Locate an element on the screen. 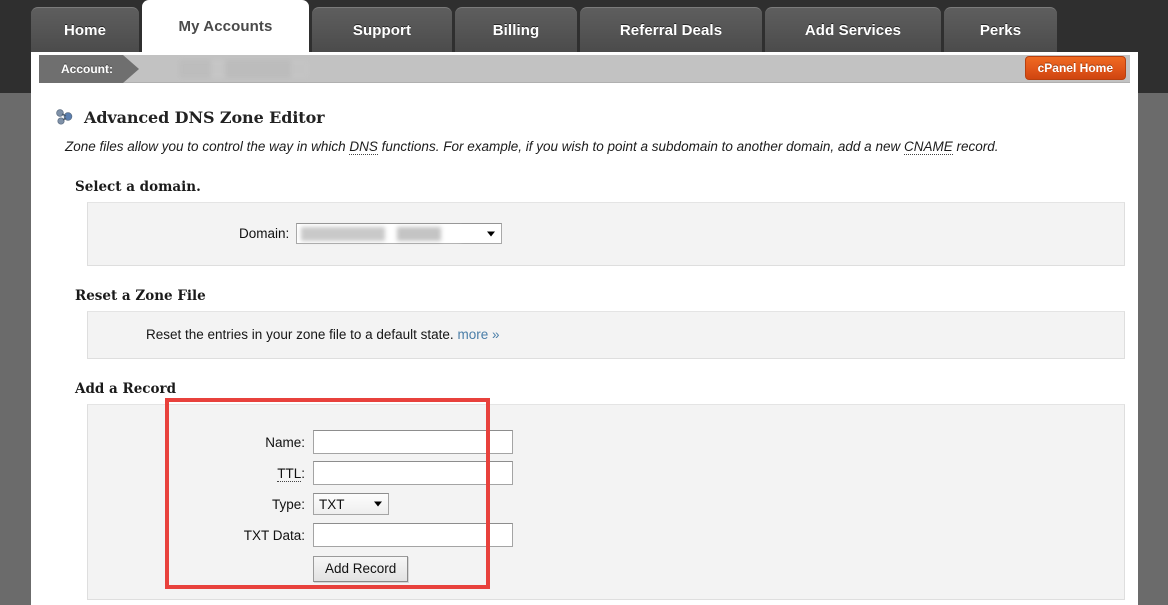 This screenshot has height=605, width=1168. domain-label: Domain: is located at coordinates (264, 234).